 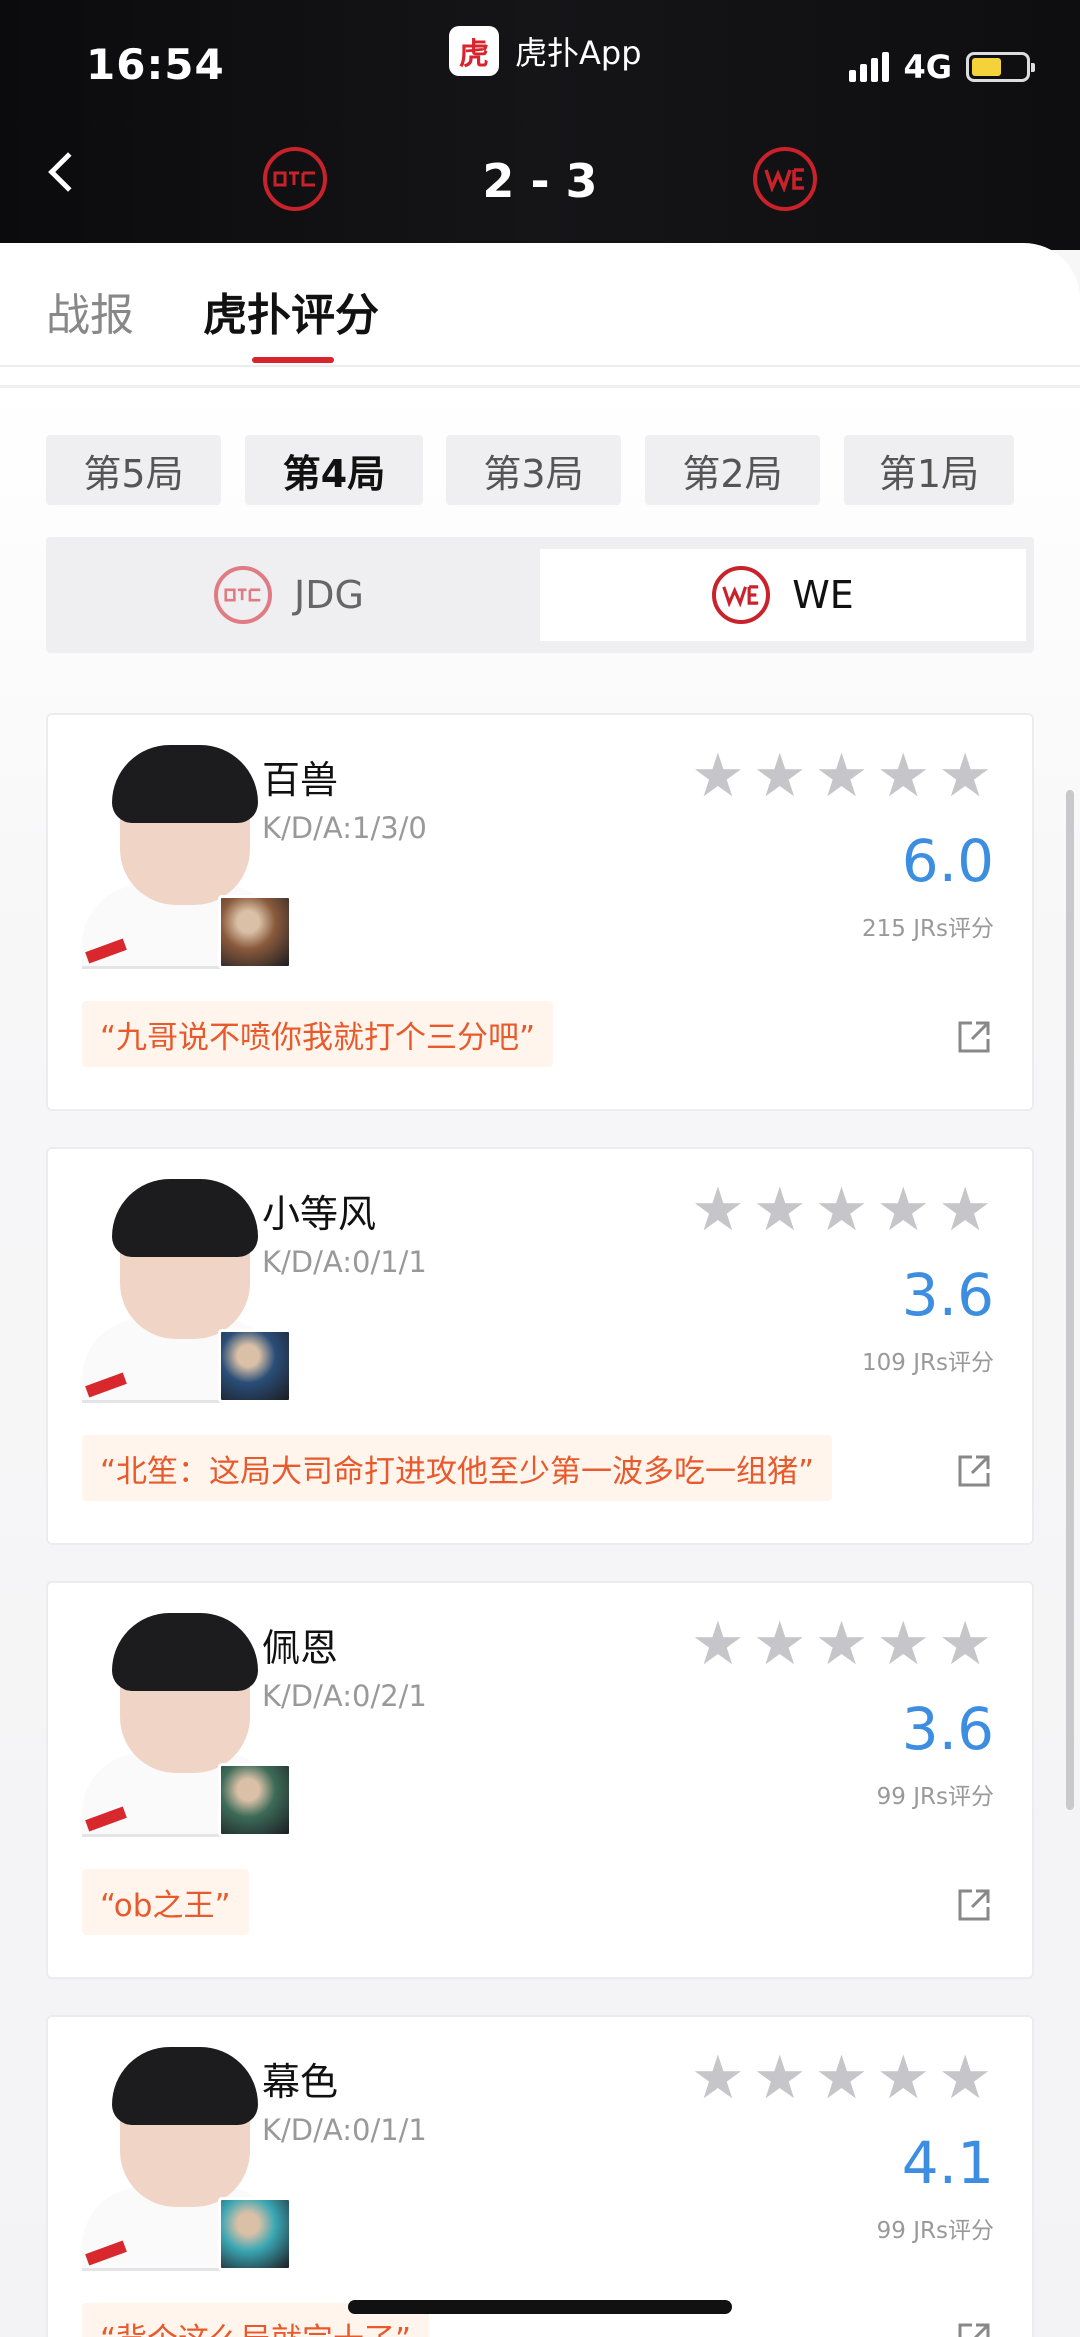 What do you see at coordinates (929, 470) in the screenshot?
I see `game-tab-1: 第1局` at bounding box center [929, 470].